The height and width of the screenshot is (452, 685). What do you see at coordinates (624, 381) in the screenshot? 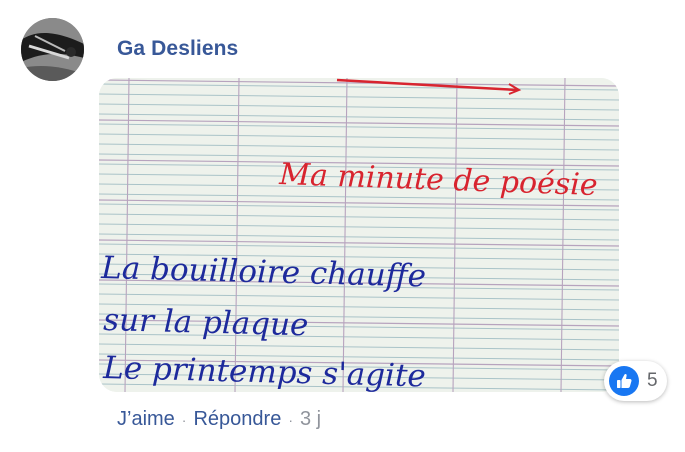
I see `thumbs-up-icon` at bounding box center [624, 381].